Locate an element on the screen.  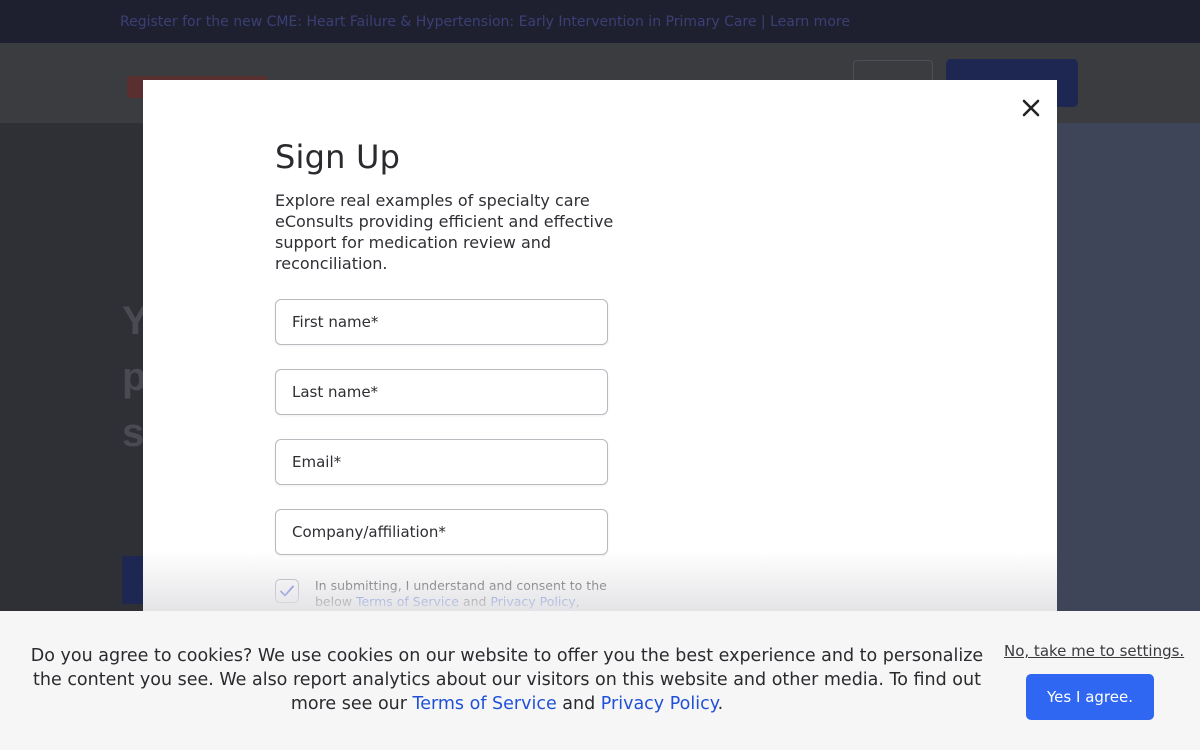
close-icon is located at coordinates (1031, 108).